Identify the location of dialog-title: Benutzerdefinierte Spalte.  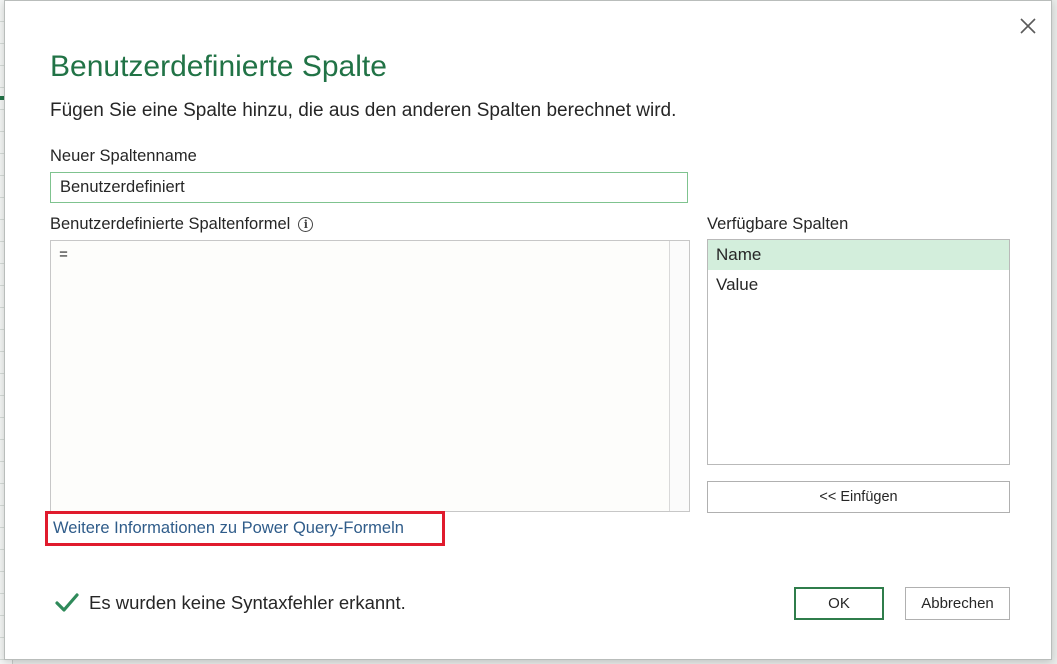
(218, 66).